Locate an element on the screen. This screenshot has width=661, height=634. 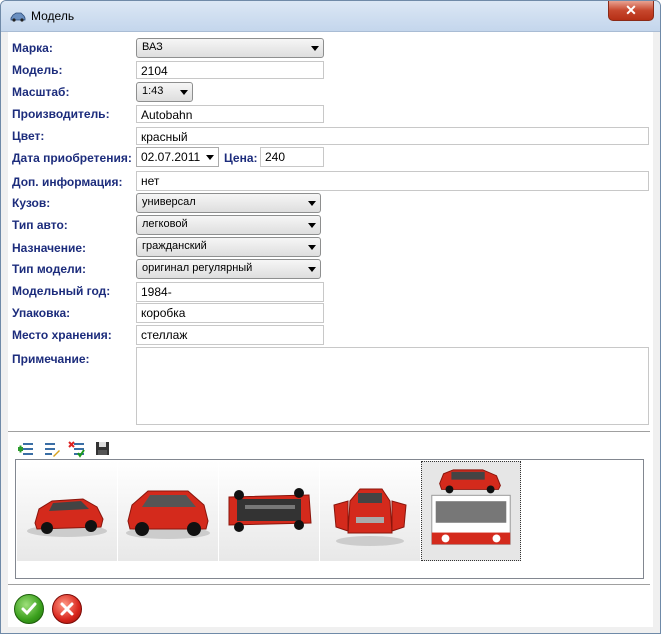
notes-textarea is located at coordinates (392, 386).